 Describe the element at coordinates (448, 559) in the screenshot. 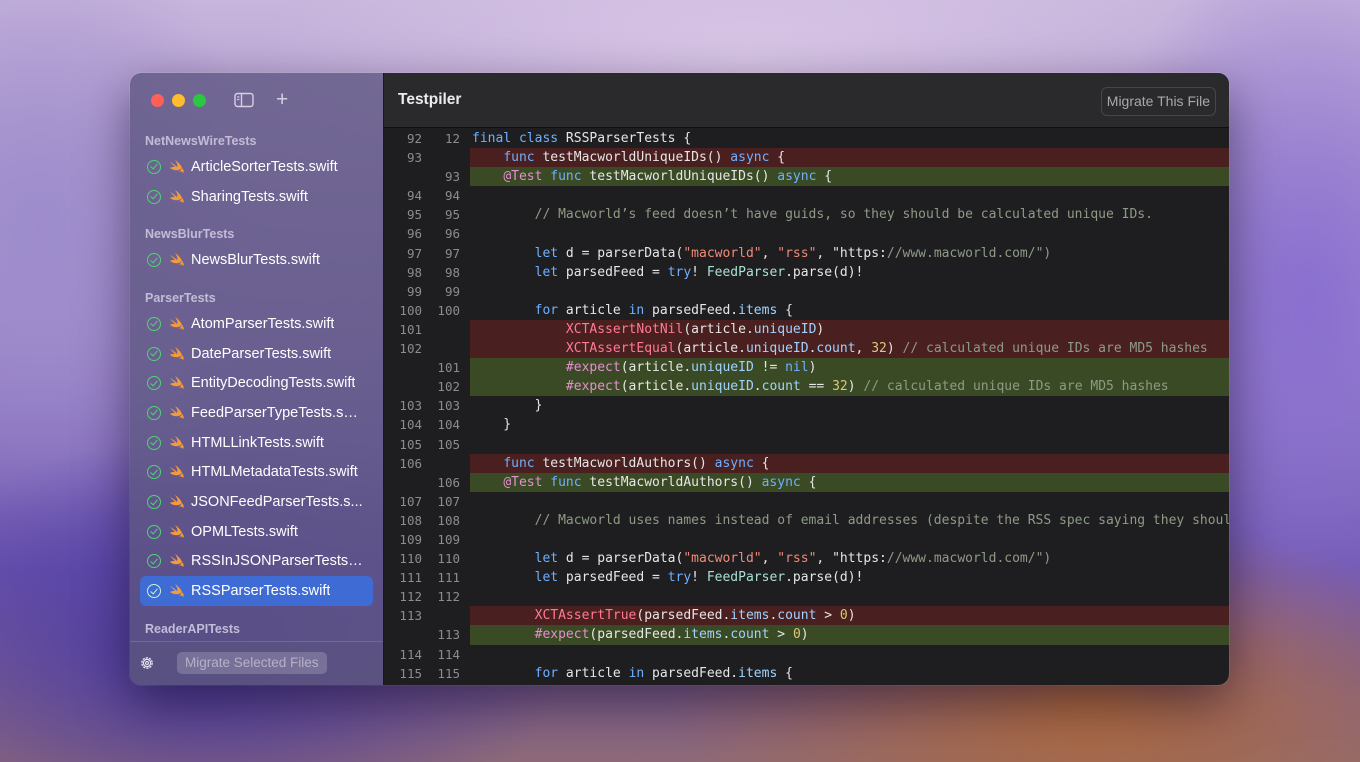

I see `new-line-number: 110` at that location.